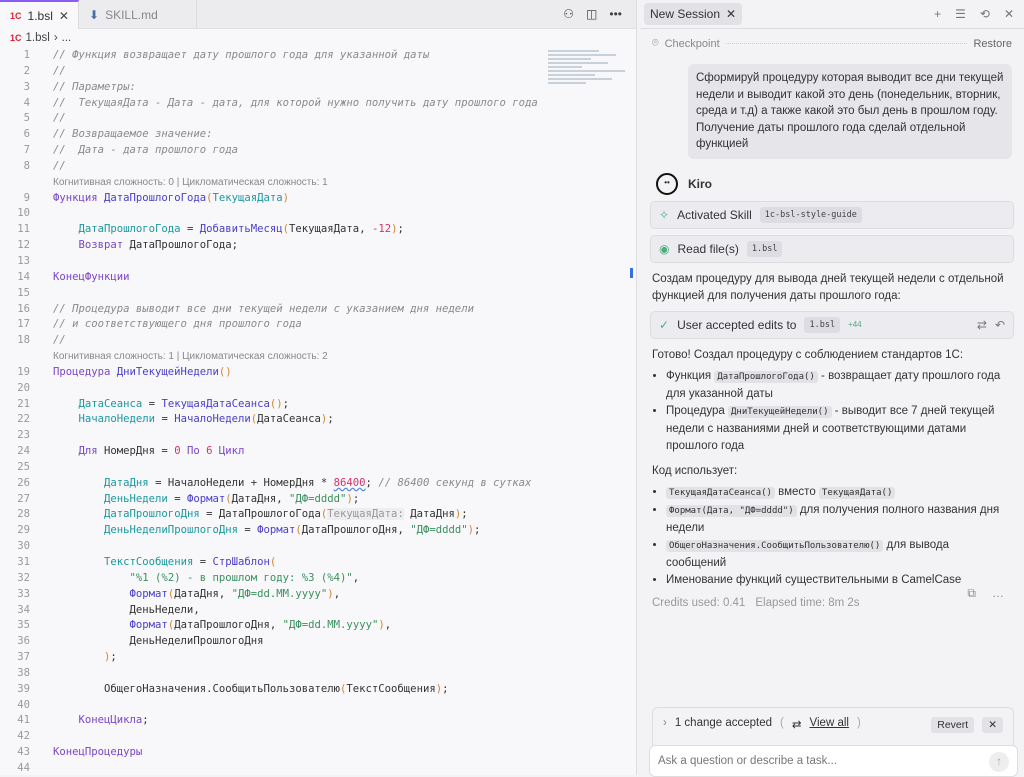  What do you see at coordinates (110, 720) in the screenshot?
I see `code-token: КонецЦикла` at bounding box center [110, 720].